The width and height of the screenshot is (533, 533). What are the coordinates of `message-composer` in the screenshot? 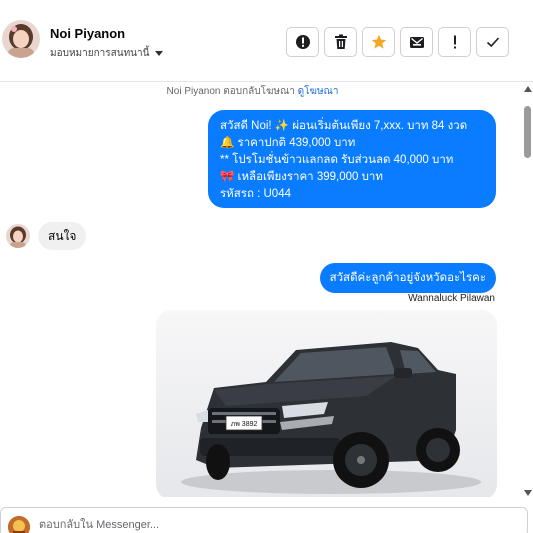 It's located at (264, 520).